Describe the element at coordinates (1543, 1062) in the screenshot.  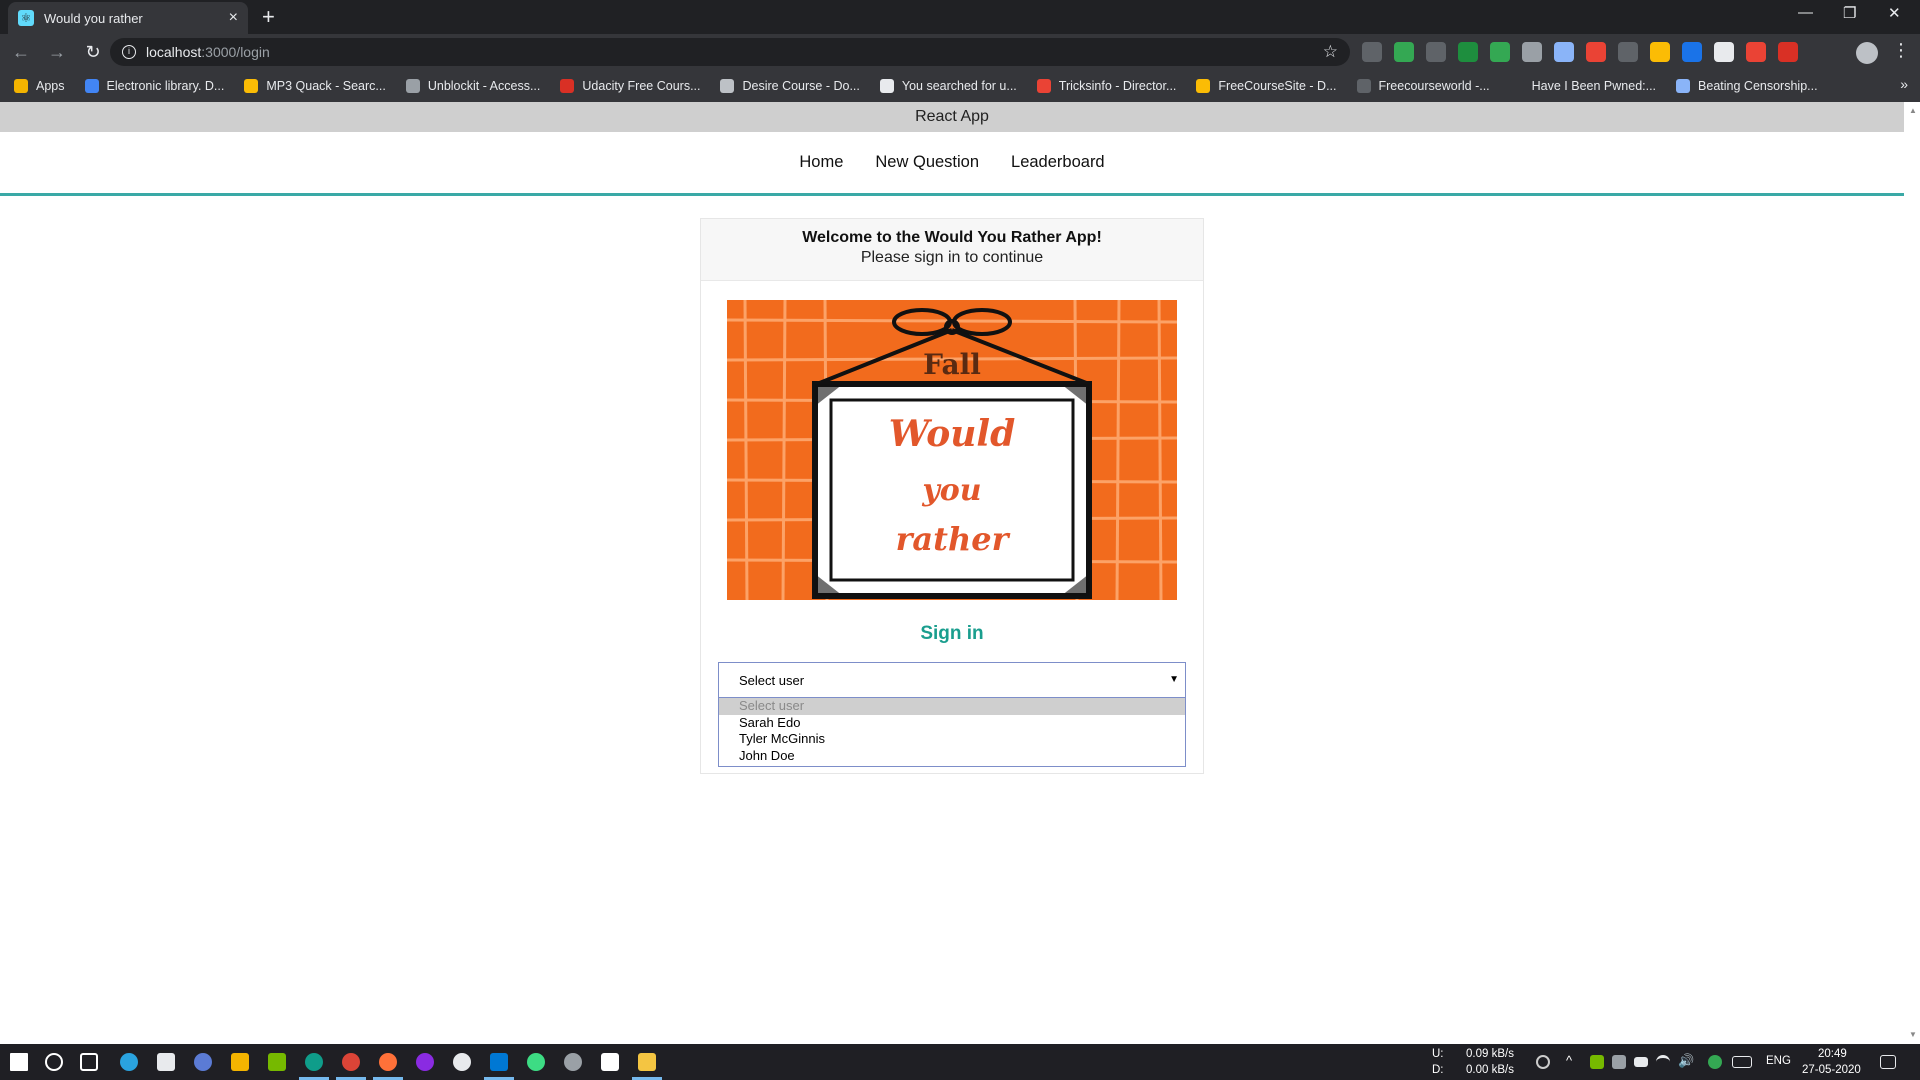
I see `people-icon` at that location.